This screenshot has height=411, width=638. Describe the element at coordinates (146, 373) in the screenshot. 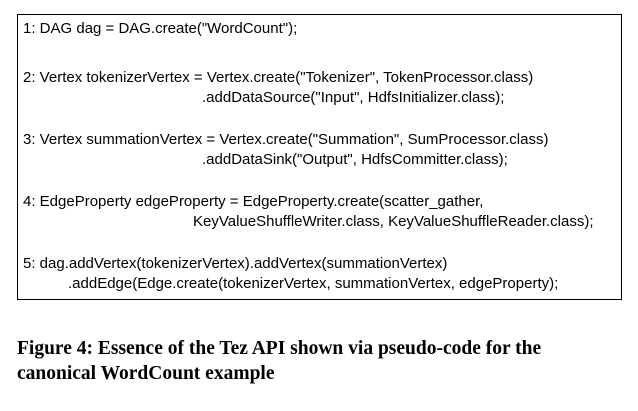

I see `caption-line-2: canonical WordCount example` at that location.